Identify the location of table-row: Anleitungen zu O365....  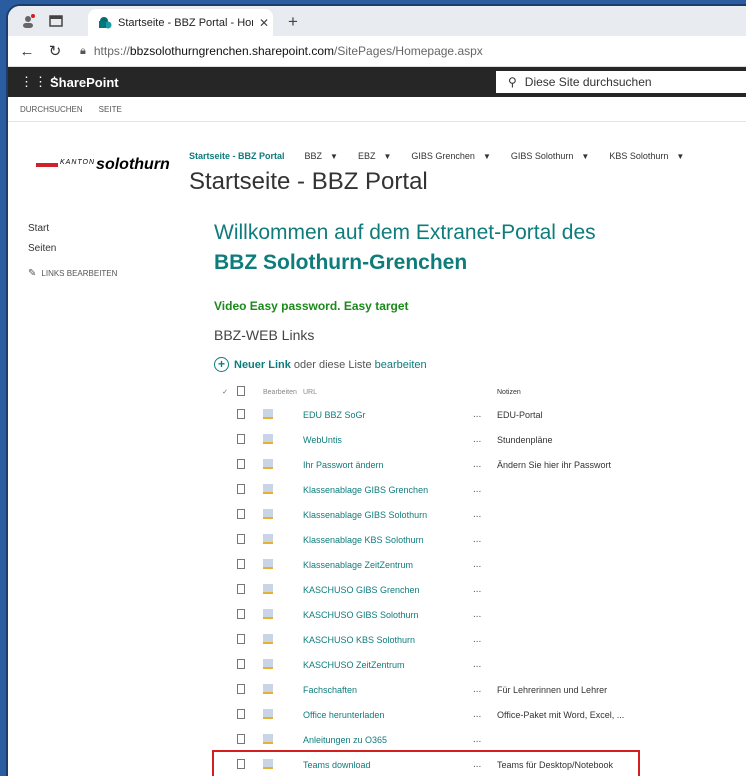
(426, 739).